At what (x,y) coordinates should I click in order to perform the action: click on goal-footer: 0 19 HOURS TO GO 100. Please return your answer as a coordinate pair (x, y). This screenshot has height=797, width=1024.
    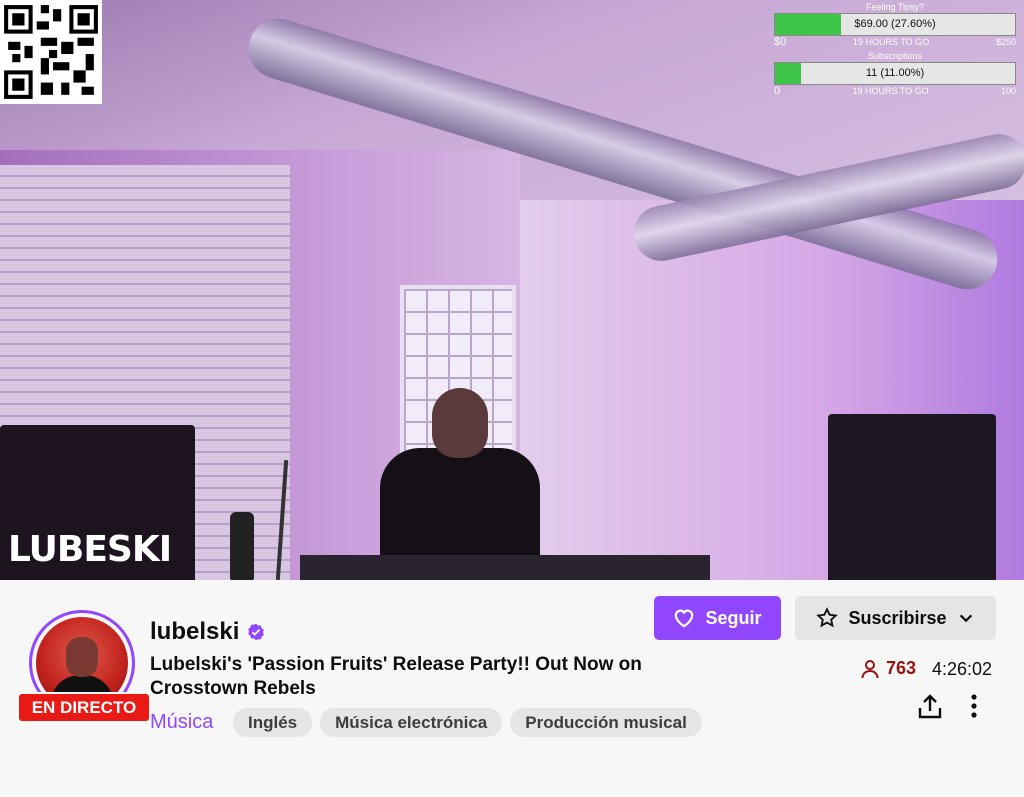
    Looking at the image, I should click on (895, 91).